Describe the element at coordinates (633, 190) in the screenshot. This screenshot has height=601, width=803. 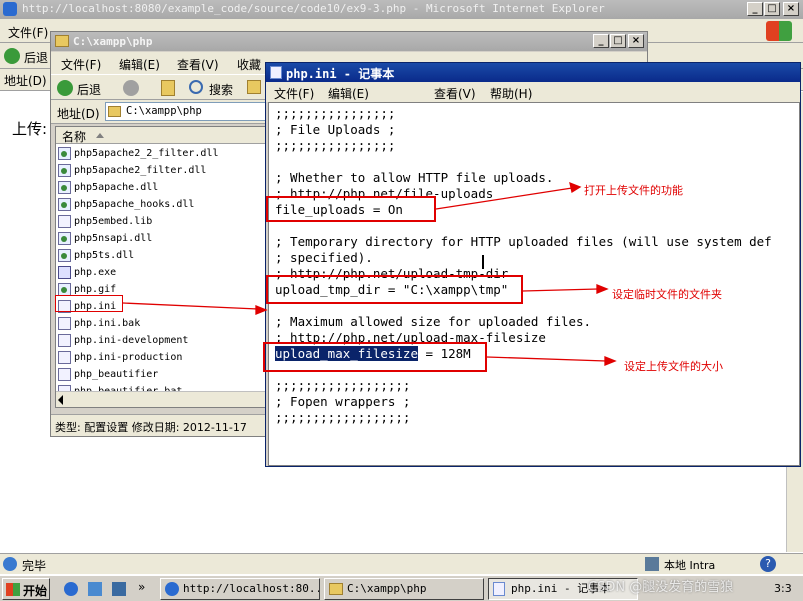
I see `annotation-file-uploads: 打开上传文件的功能` at that location.